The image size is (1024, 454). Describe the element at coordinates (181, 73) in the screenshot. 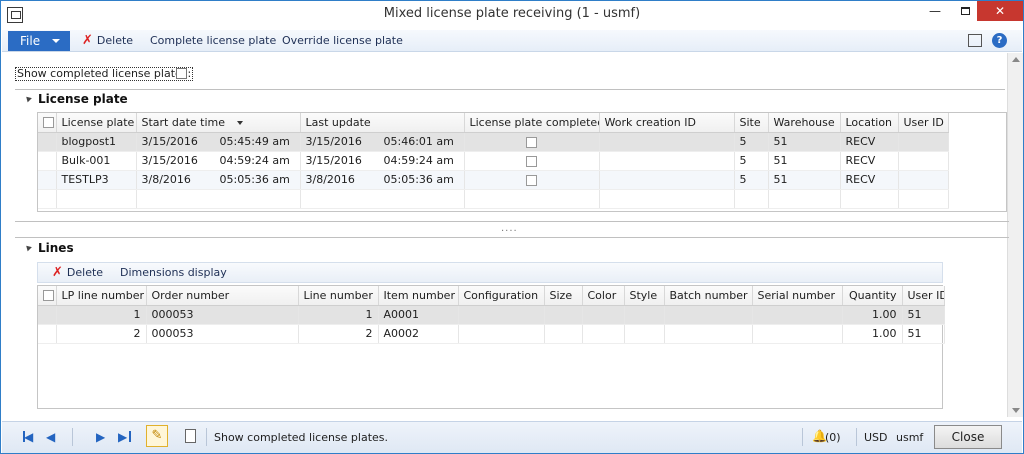

I see `show-completed-checkbox` at that location.